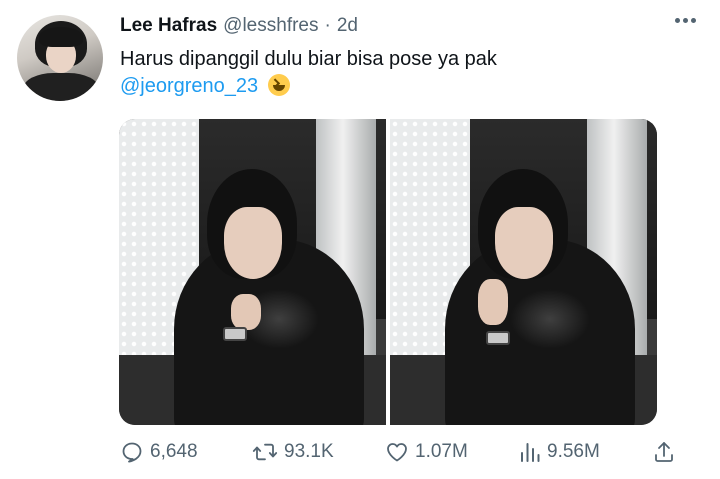 This screenshot has width=720, height=479. I want to click on share-icon, so click(664, 452).